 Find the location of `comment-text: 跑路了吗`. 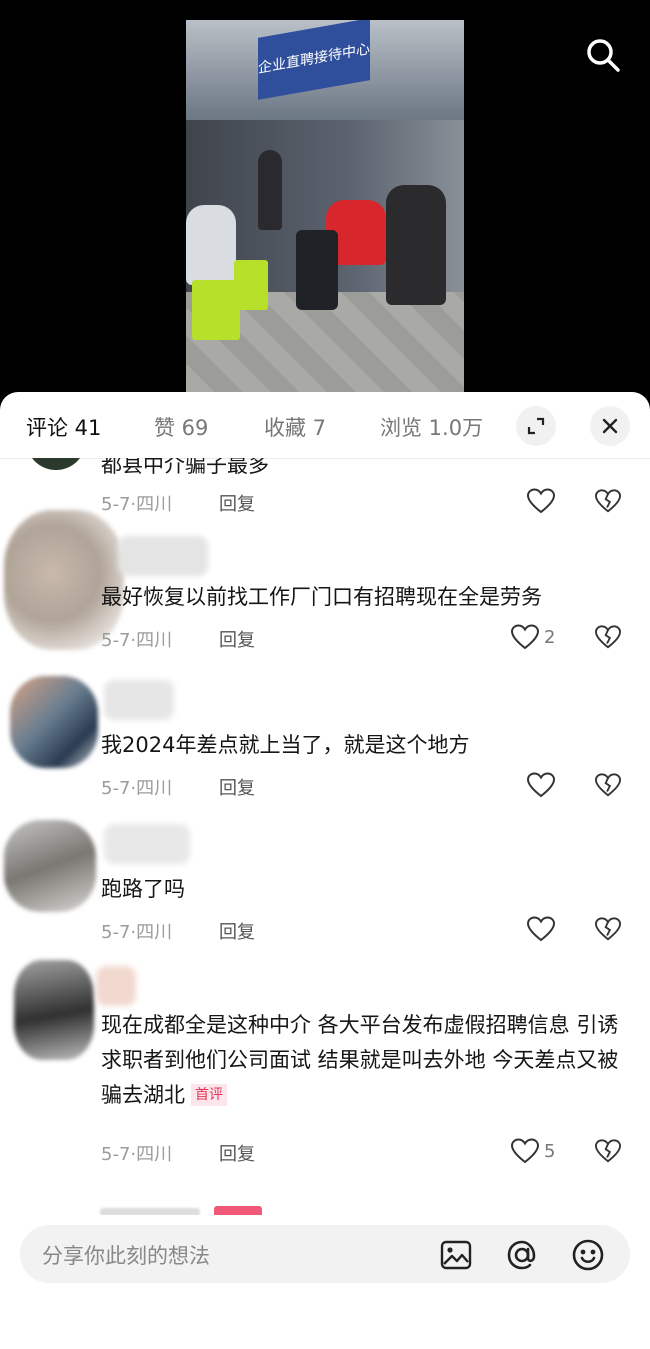

comment-text: 跑路了吗 is located at coordinates (143, 889).